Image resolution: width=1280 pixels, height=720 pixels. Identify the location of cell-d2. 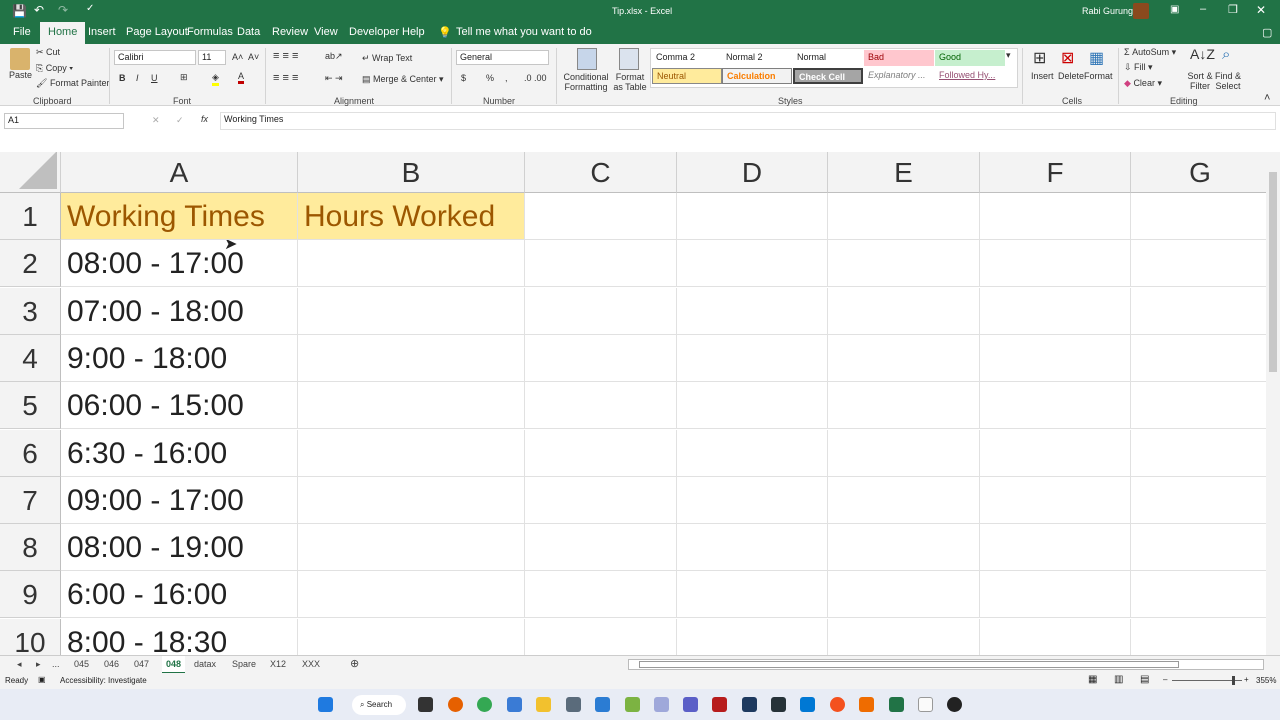
(752, 264).